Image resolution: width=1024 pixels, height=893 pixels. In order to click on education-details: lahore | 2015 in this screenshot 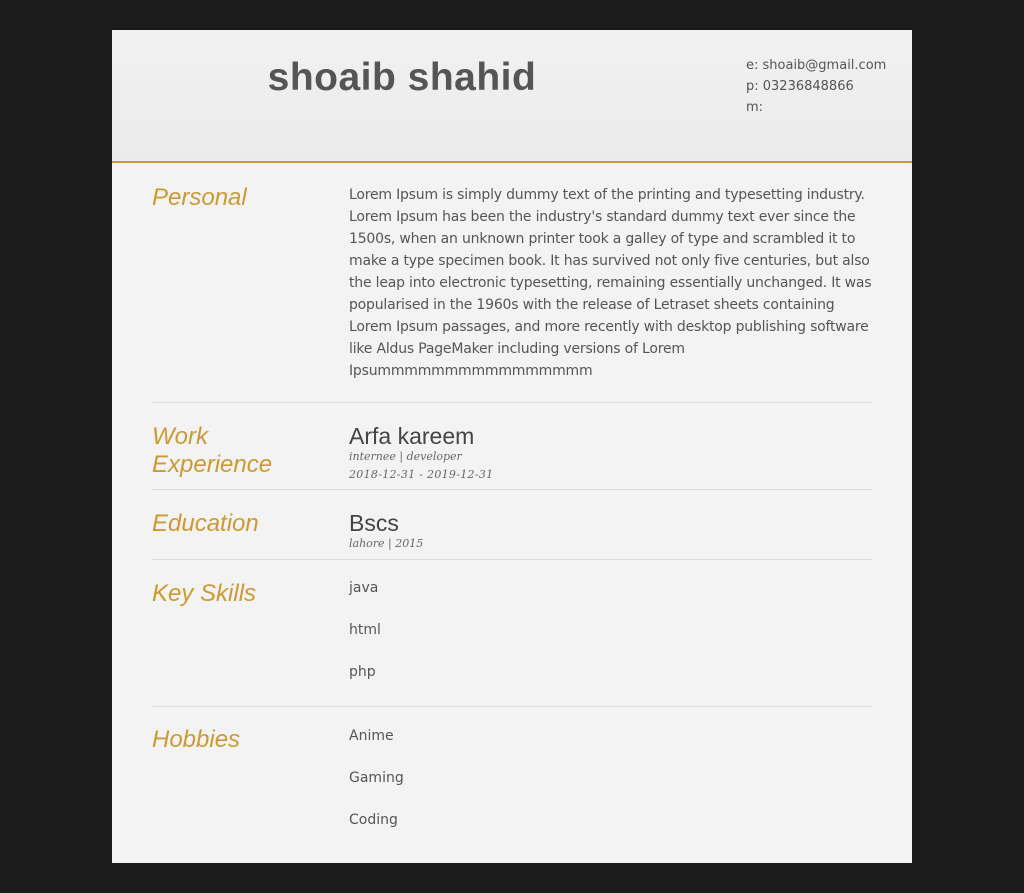, I will do `click(386, 543)`.